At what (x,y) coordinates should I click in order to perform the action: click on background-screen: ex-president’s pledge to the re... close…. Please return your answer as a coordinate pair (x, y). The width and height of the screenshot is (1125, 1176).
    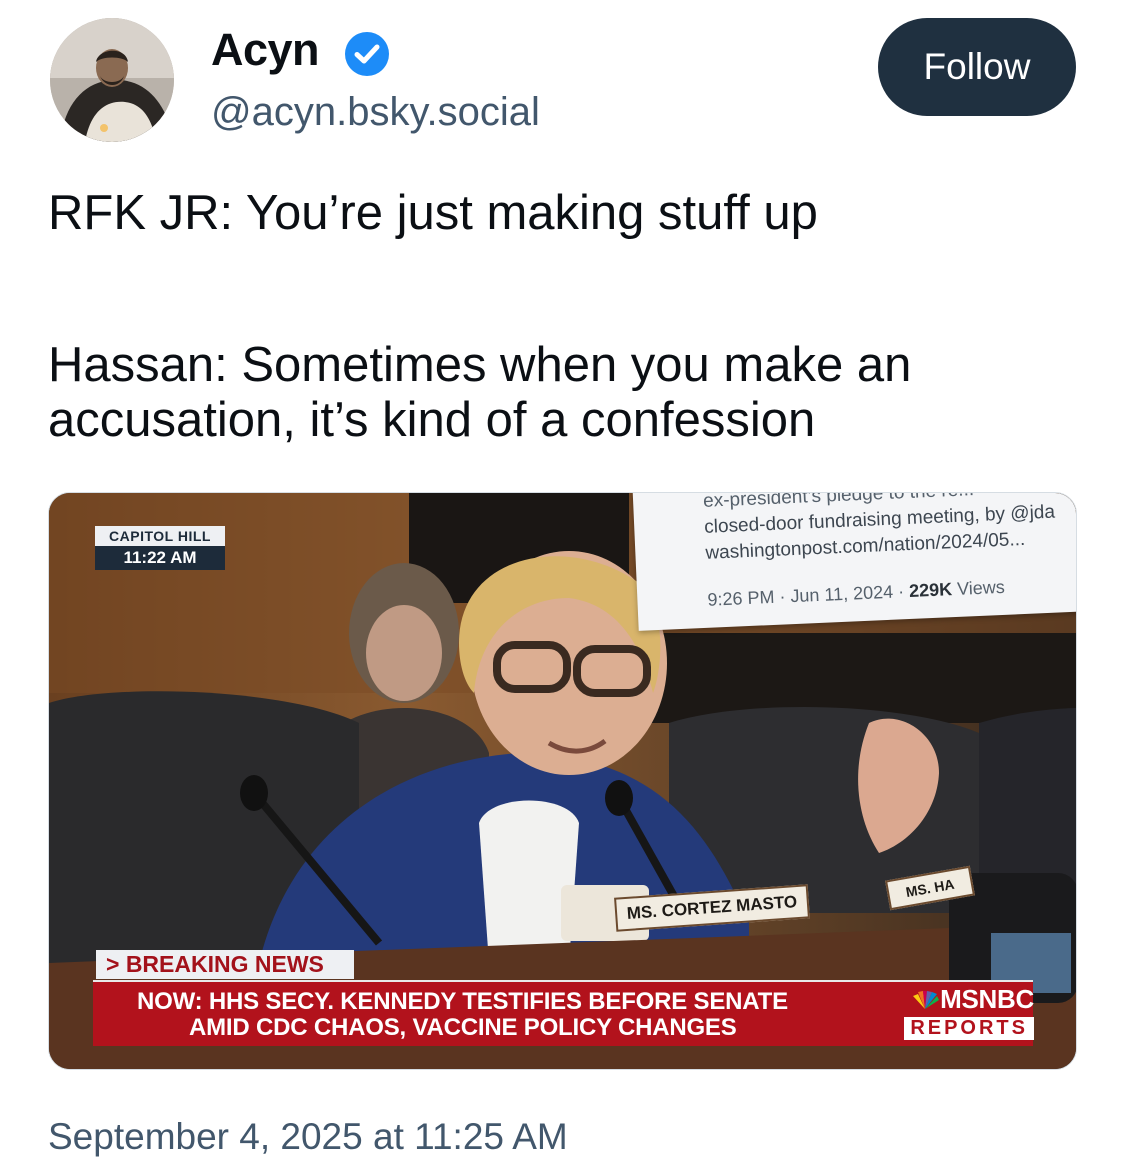
    Looking at the image, I should click on (853, 562).